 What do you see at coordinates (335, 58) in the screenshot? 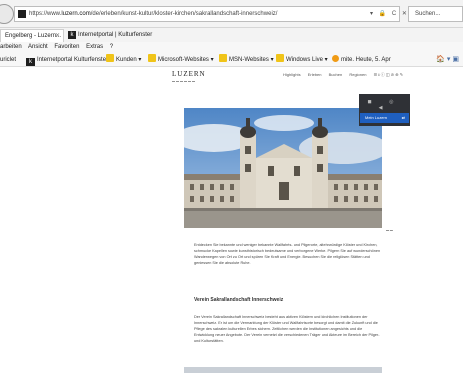
I see `mite-icon` at bounding box center [335, 58].